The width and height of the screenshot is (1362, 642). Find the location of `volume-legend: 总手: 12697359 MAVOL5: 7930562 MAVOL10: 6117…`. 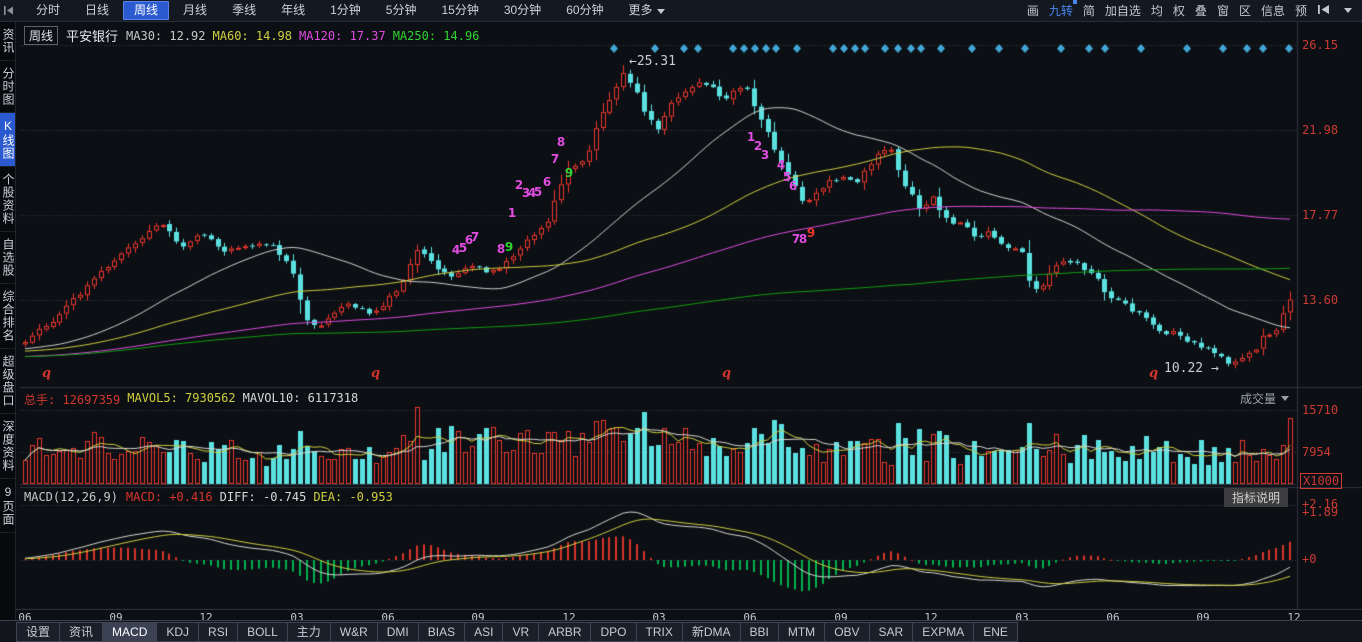

volume-legend: 总手: 12697359 MAVOL5: 7930562 MAVOL10: 6117… is located at coordinates (191, 399).